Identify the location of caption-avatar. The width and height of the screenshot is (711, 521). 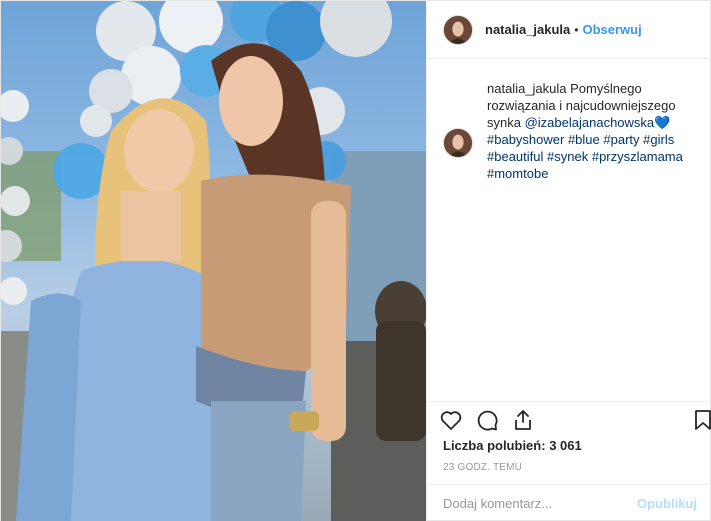
(458, 143).